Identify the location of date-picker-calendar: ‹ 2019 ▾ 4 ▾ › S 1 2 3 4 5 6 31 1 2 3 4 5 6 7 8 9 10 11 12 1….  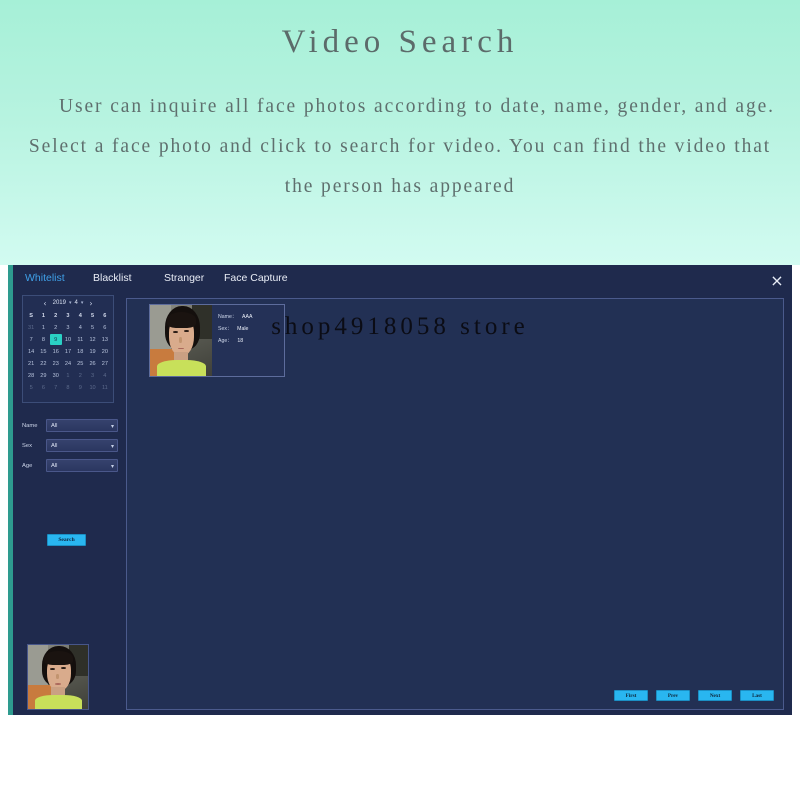
(68, 349).